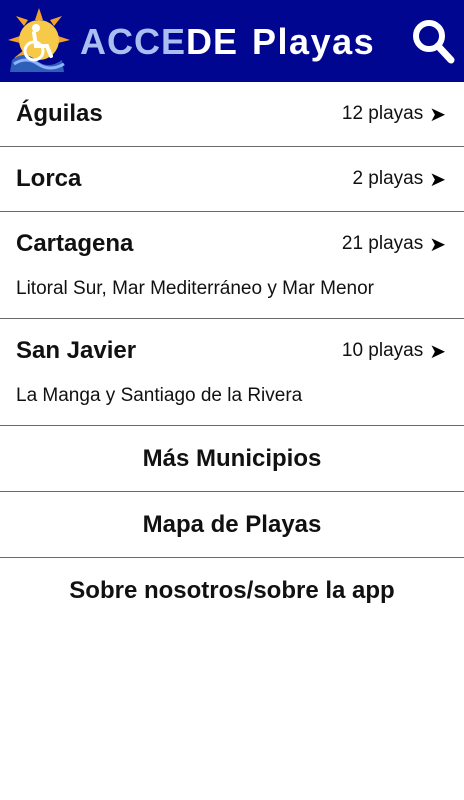 This screenshot has width=464, height=800. What do you see at coordinates (382, 243) in the screenshot?
I see `beach-count: 21 playas` at bounding box center [382, 243].